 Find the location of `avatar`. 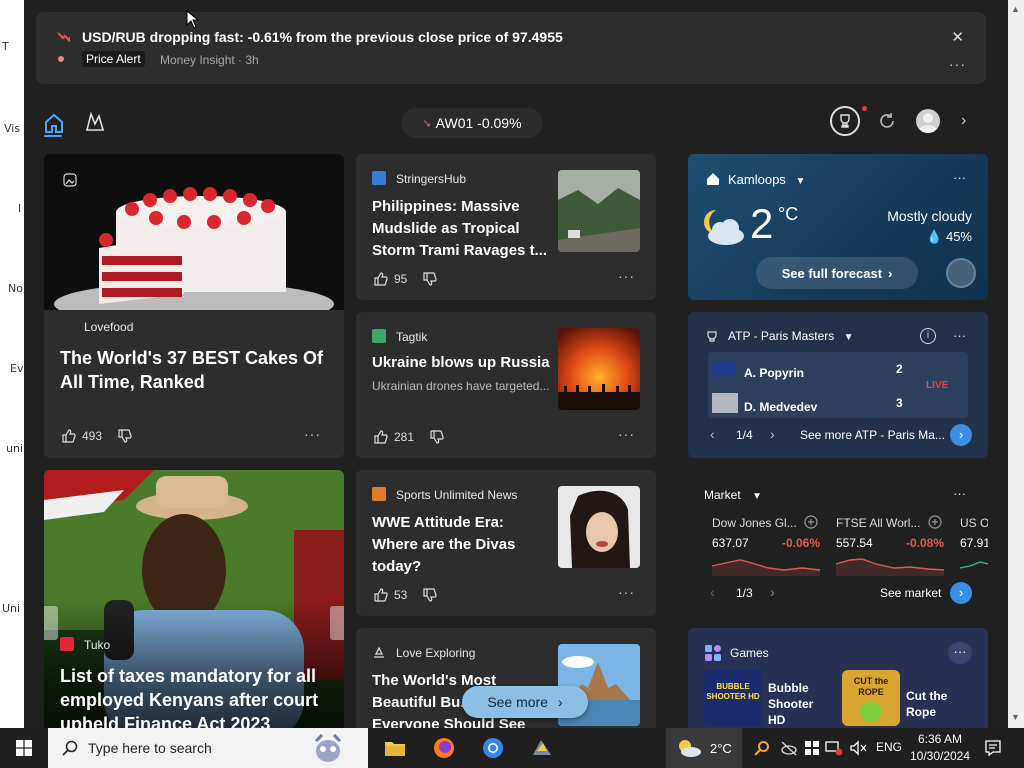

avatar is located at coordinates (928, 121).